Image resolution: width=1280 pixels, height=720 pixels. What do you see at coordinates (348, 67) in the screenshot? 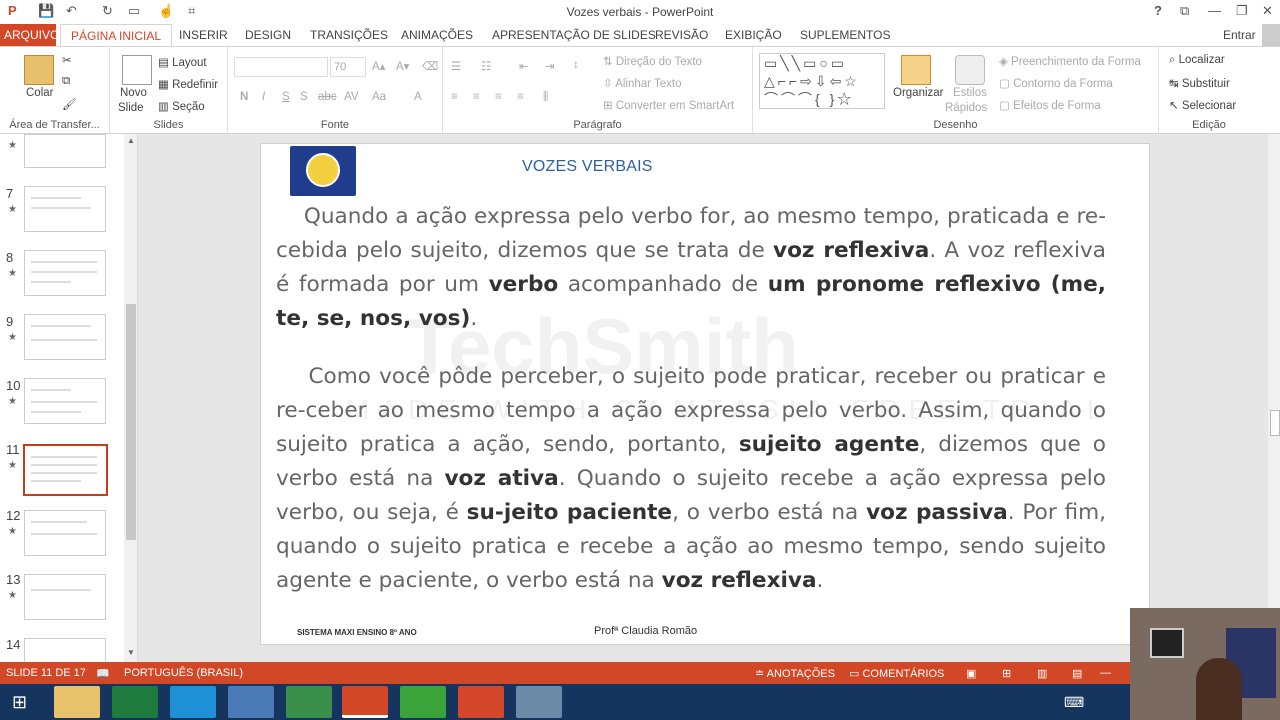
I see `font-size-input: 70` at bounding box center [348, 67].